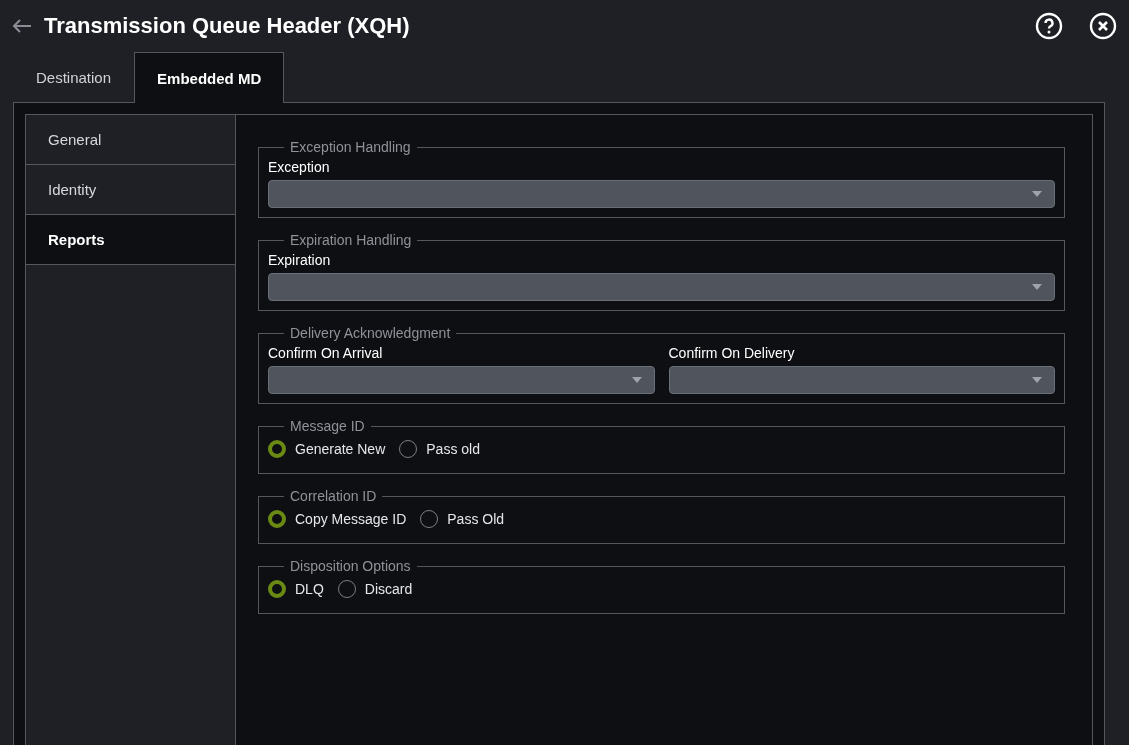 This screenshot has height=745, width=1129. I want to click on help-icon, so click(1049, 26).